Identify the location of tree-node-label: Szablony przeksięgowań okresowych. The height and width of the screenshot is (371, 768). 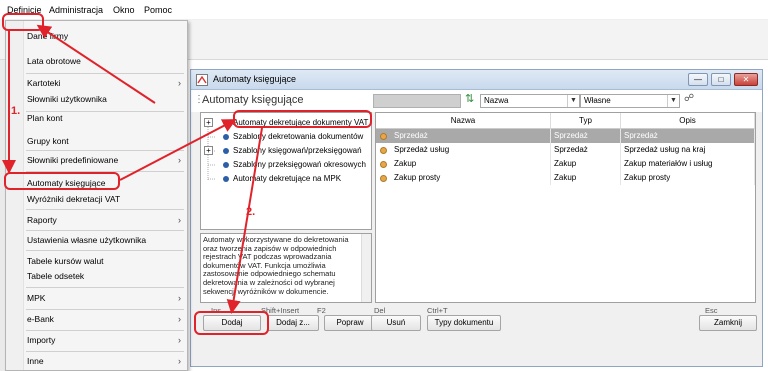
(299, 164).